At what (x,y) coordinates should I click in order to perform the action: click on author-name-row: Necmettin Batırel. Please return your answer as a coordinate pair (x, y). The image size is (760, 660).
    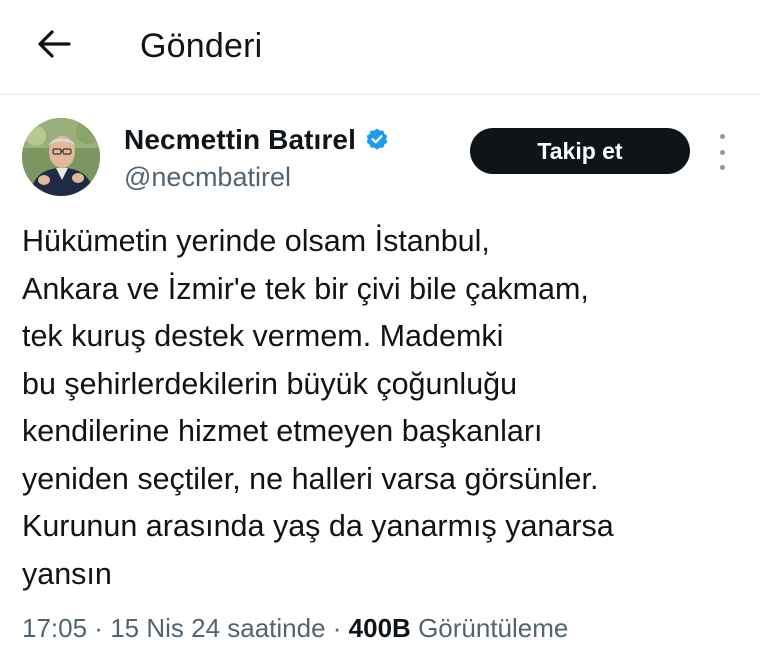
    Looking at the image, I should click on (257, 140).